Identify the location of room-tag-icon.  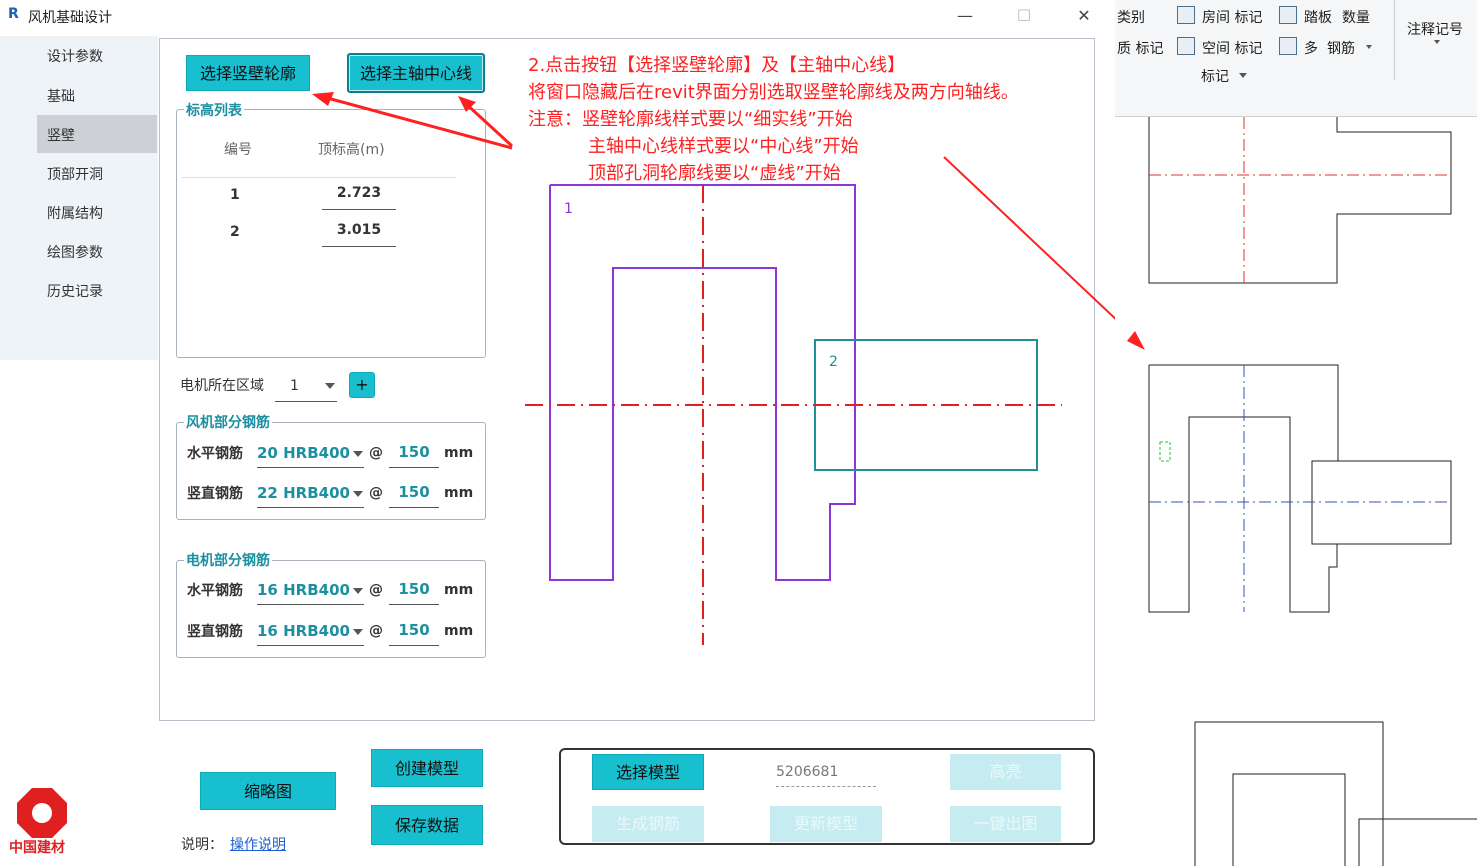
(1186, 15).